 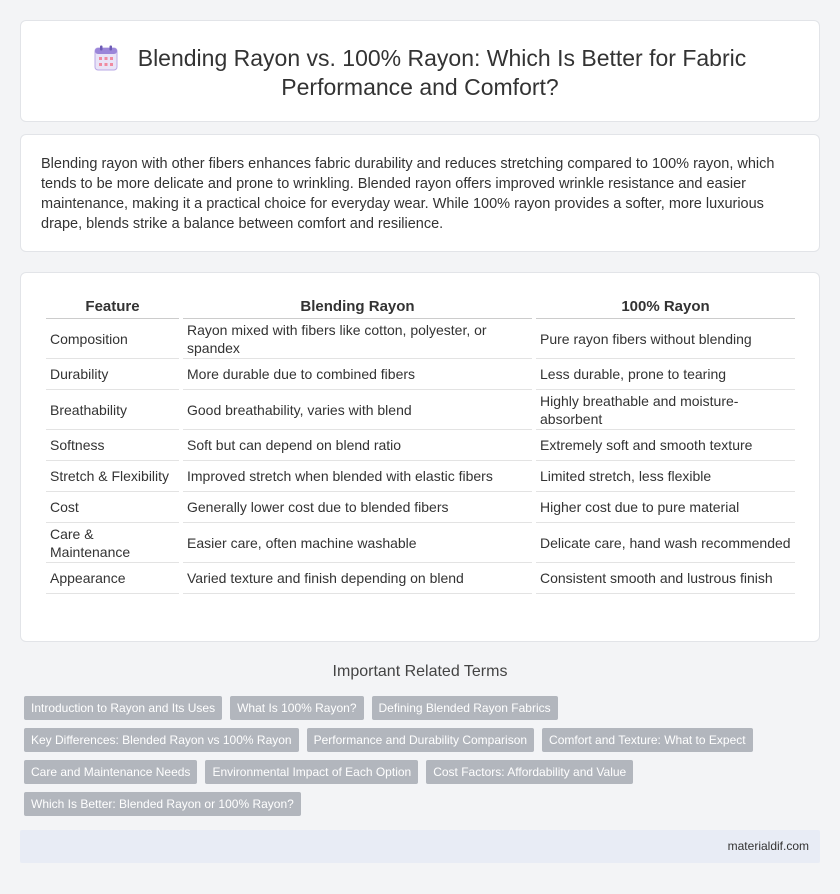 I want to click on header-blending-rayon: Blending Rayon, so click(x=357, y=307).